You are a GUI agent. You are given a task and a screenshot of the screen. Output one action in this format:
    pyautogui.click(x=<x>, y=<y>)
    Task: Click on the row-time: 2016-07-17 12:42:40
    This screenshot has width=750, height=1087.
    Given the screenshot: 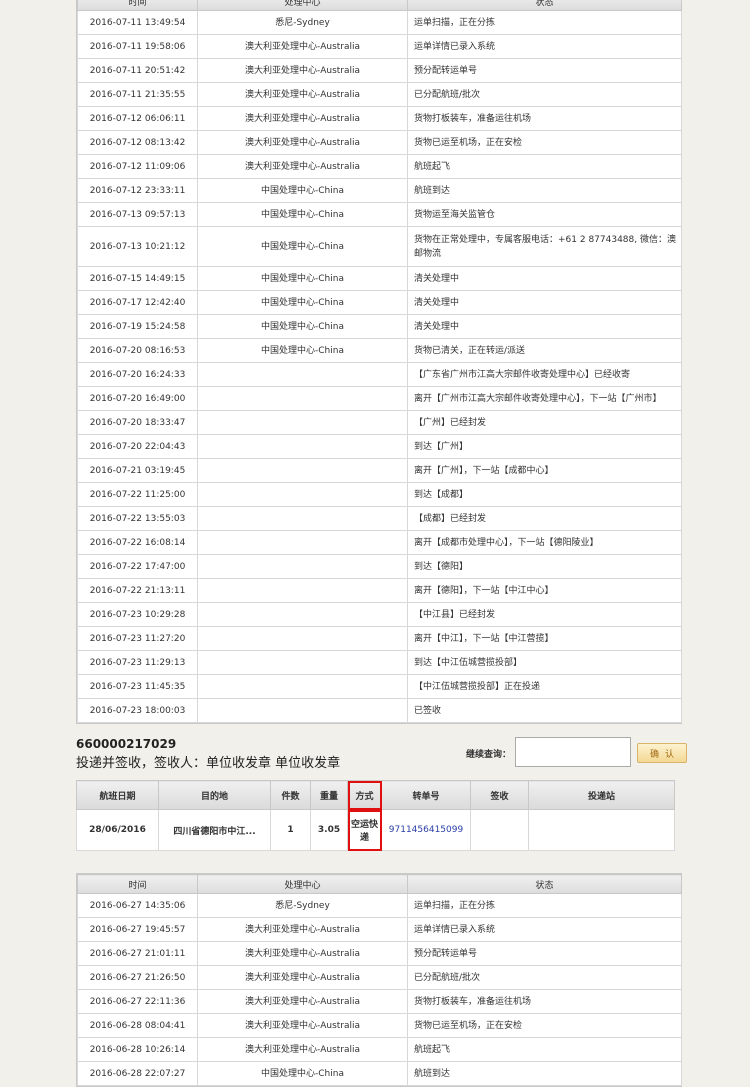 What is the action you would take?
    pyautogui.click(x=137, y=302)
    